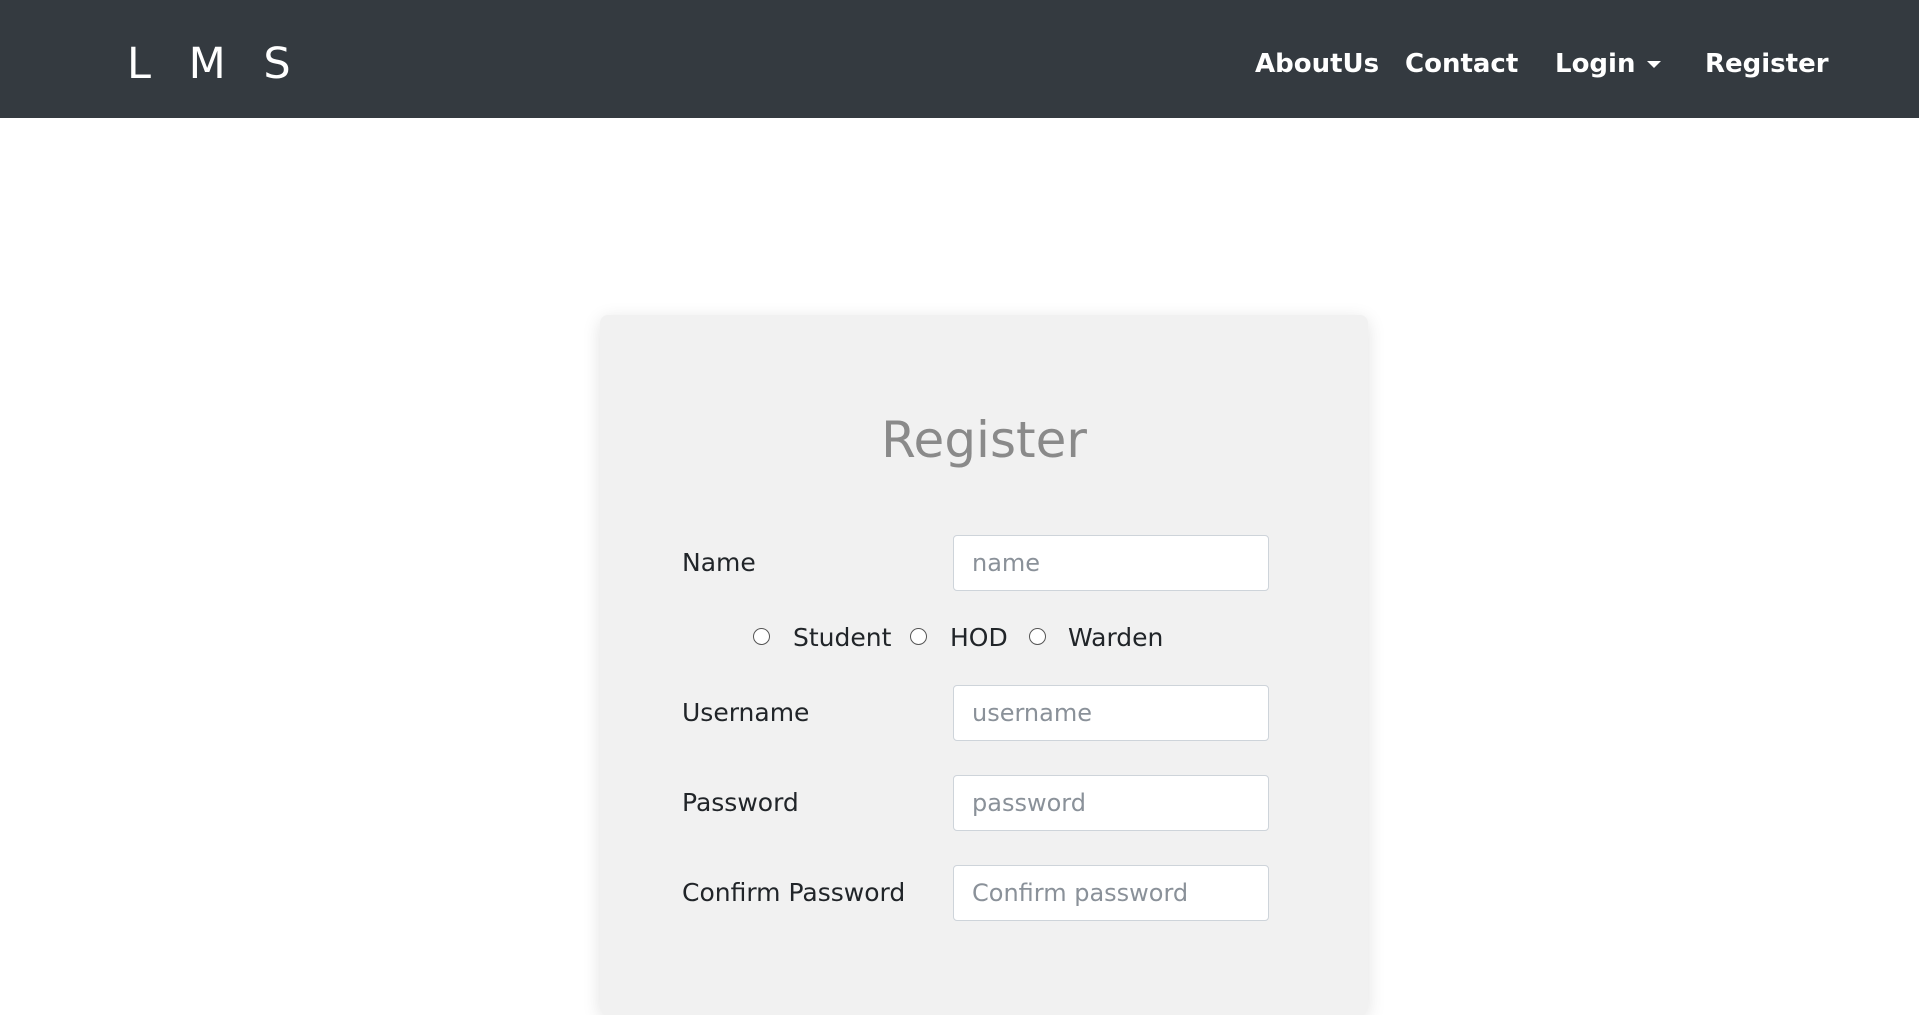 This screenshot has width=1919, height=1015. What do you see at coordinates (1111, 803) in the screenshot?
I see `password-input` at bounding box center [1111, 803].